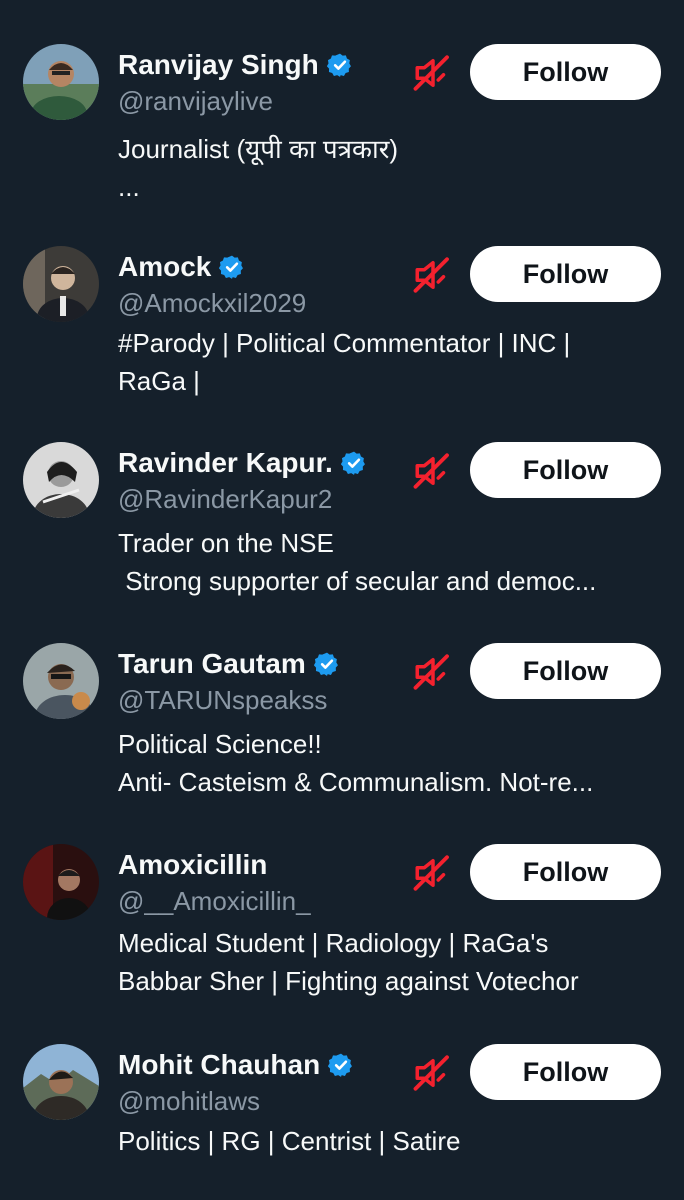  I want to click on name-line: Amoxicillin, so click(192, 865).